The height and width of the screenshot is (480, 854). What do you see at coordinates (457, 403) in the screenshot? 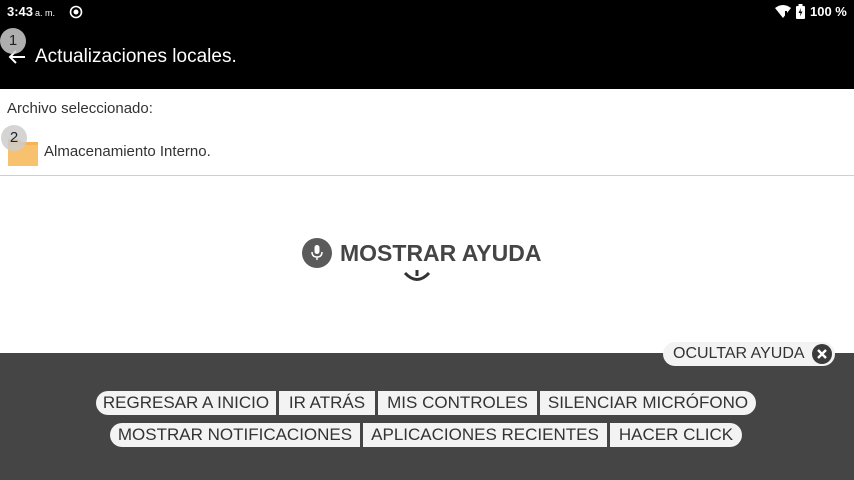
I see `command-my-controls: MIS CONTROLES` at bounding box center [457, 403].